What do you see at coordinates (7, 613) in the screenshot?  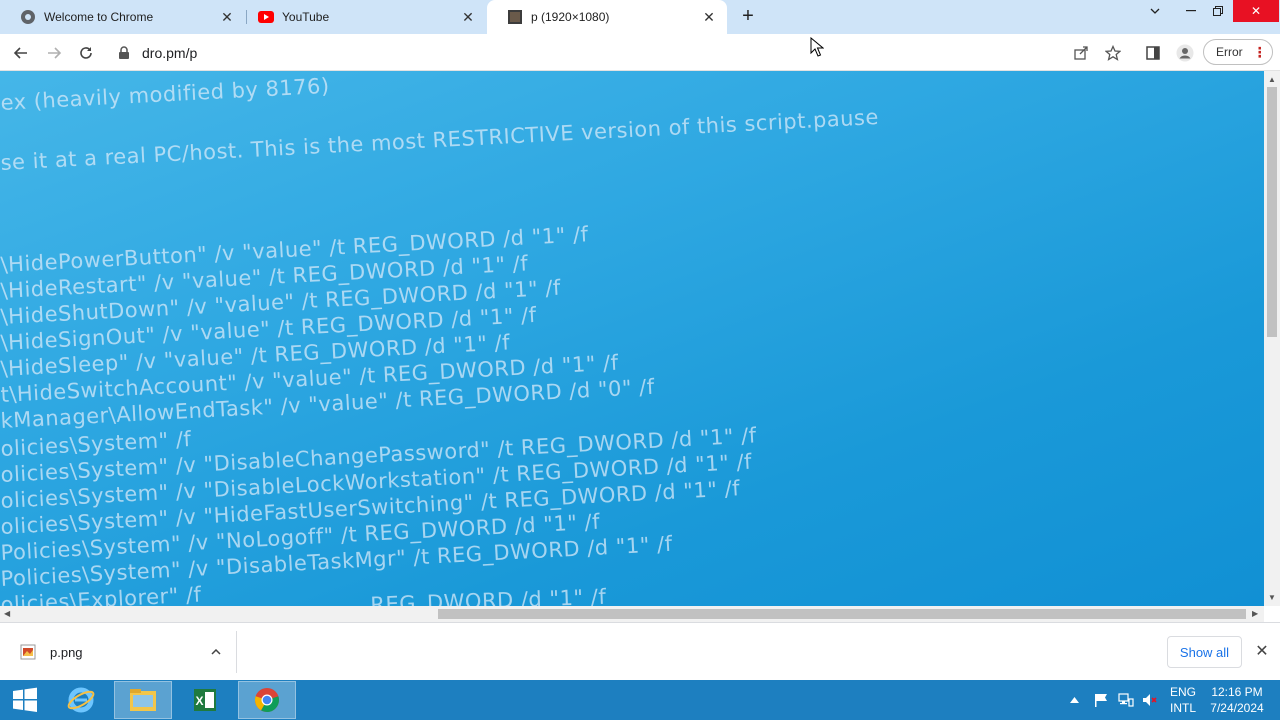 I see `scroll-left-icon: ◀` at bounding box center [7, 613].